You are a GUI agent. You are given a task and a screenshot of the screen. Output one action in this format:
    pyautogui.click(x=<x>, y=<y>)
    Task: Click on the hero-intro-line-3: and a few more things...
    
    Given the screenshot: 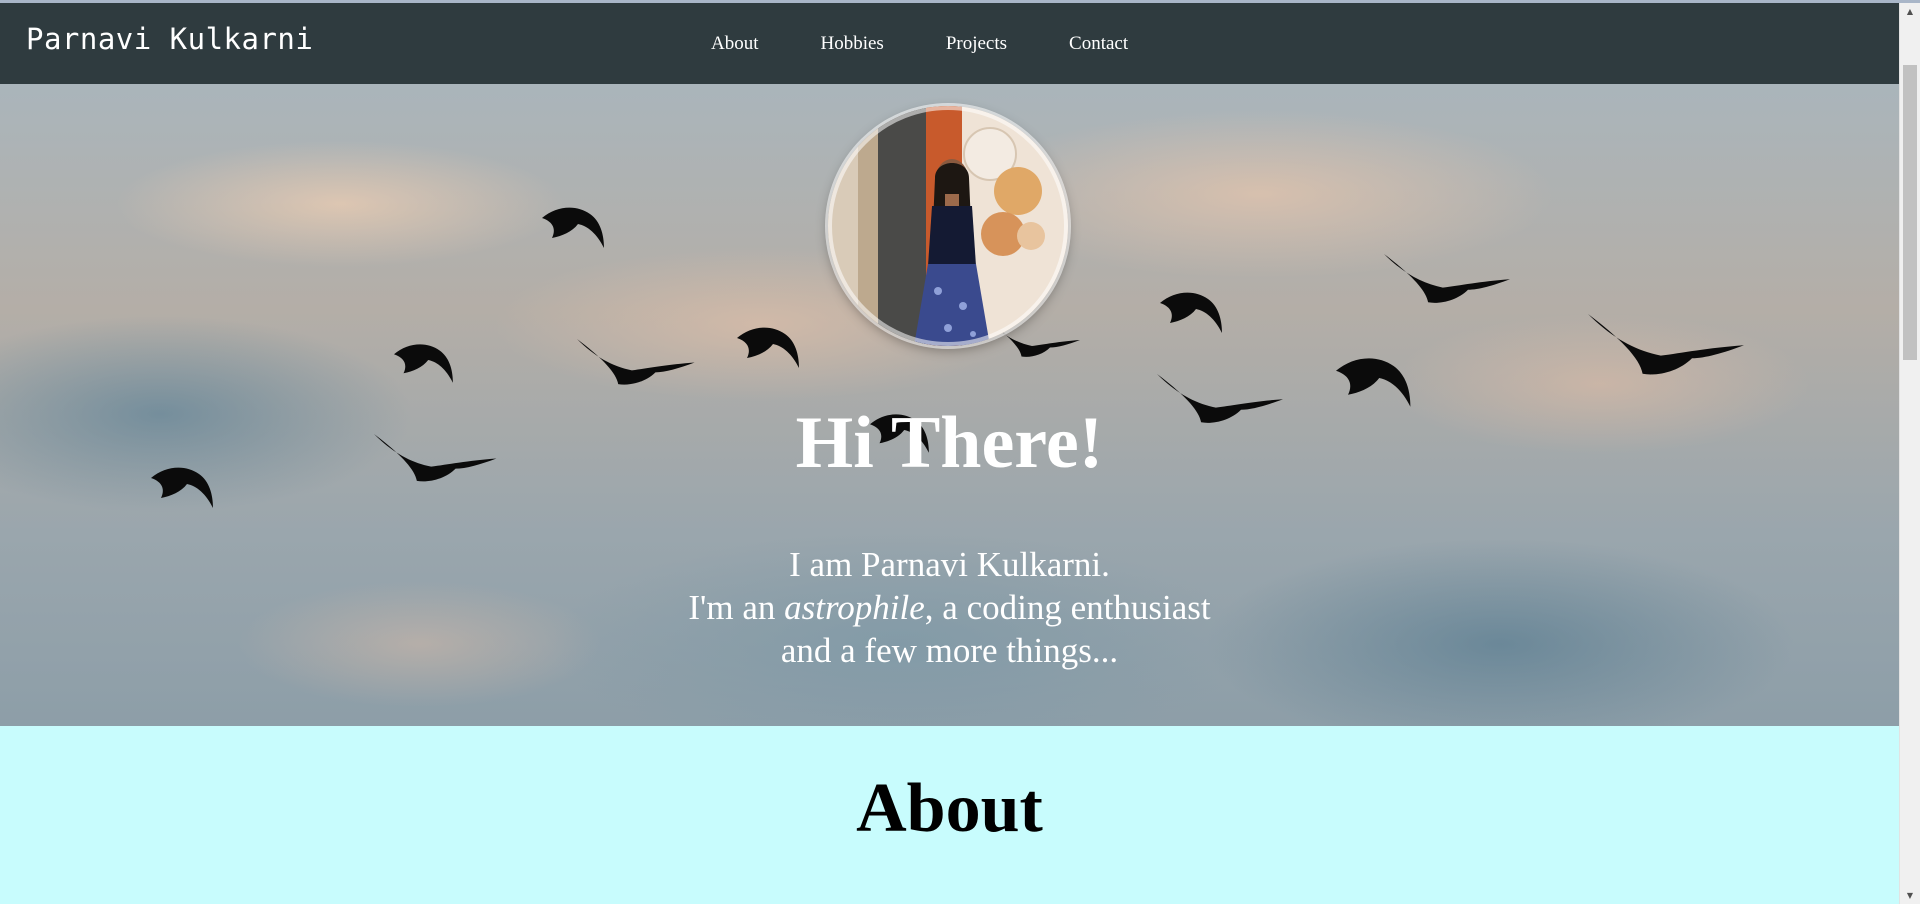 What is the action you would take?
    pyautogui.click(x=949, y=650)
    